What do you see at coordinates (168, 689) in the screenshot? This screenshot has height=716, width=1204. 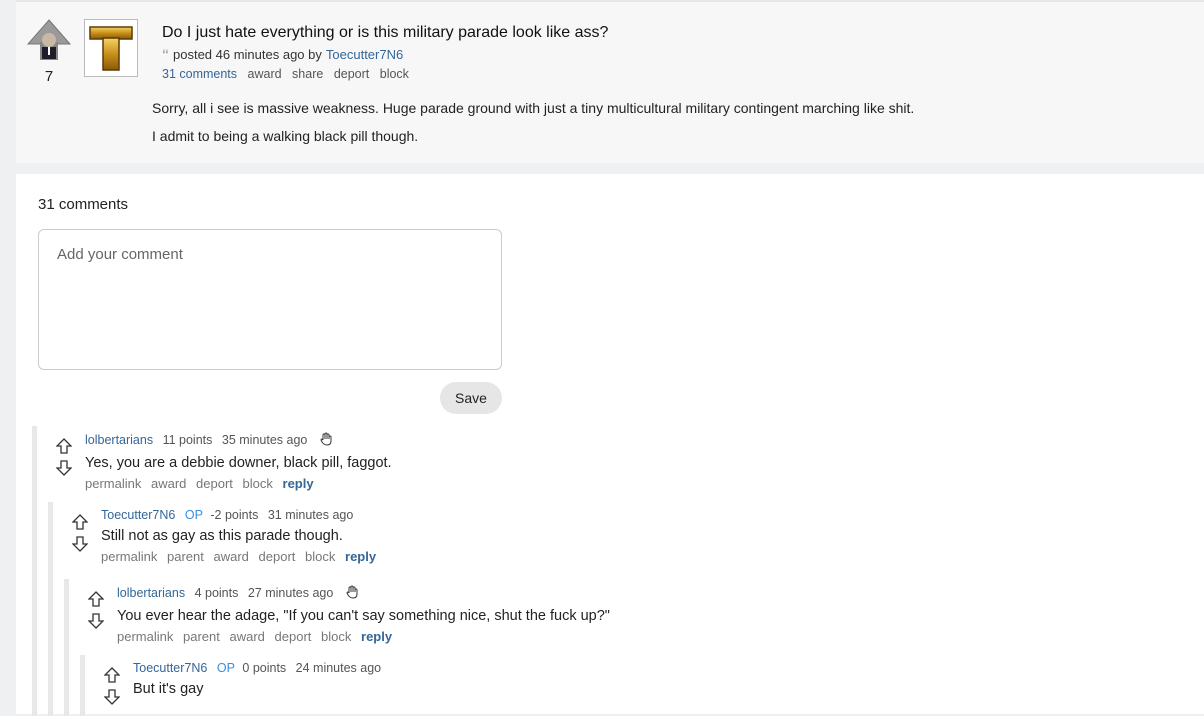 I see `comment-text: But it's gay` at bounding box center [168, 689].